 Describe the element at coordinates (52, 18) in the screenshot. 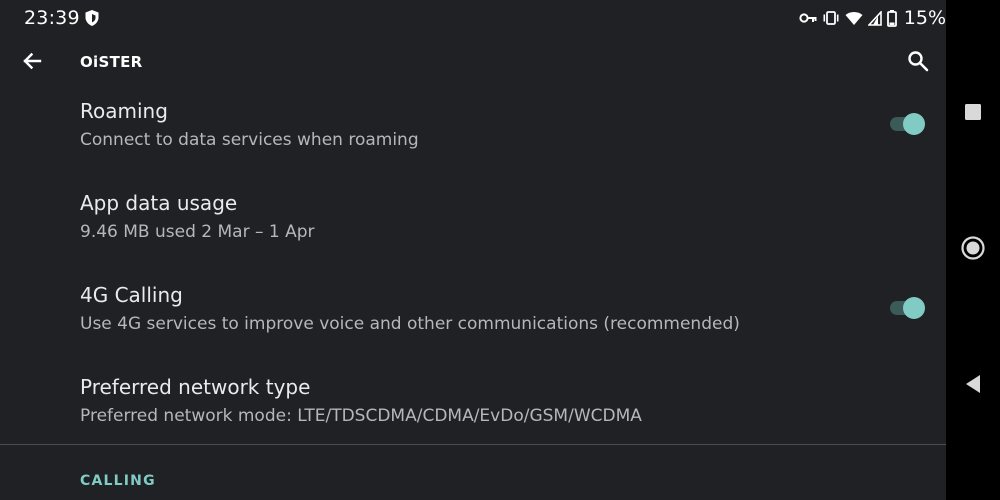

I see `status-time: 23:39` at that location.